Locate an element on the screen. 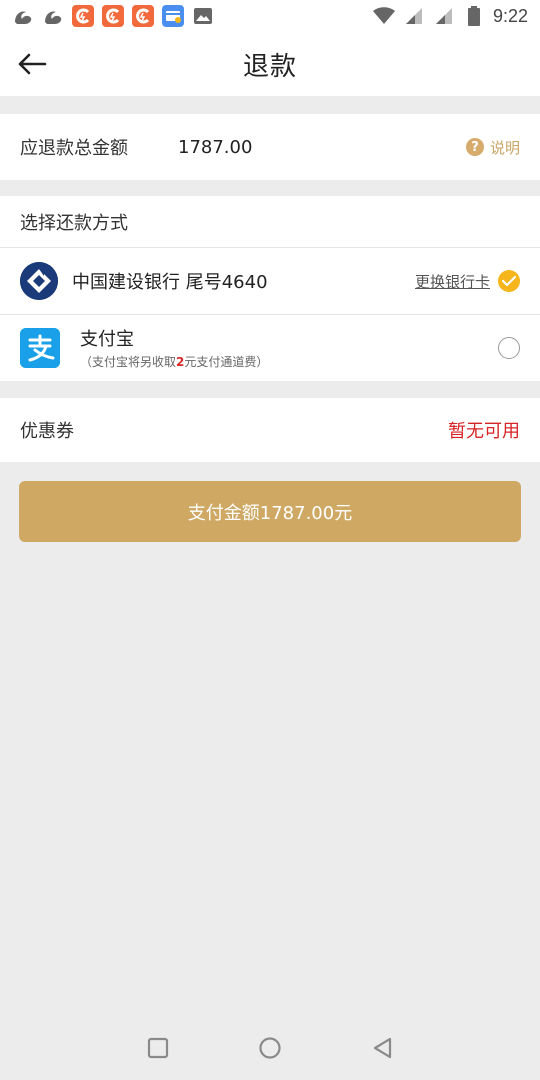 Image resolution: width=540 pixels, height=1080 pixels. triangle-back-icon is located at coordinates (382, 1048).